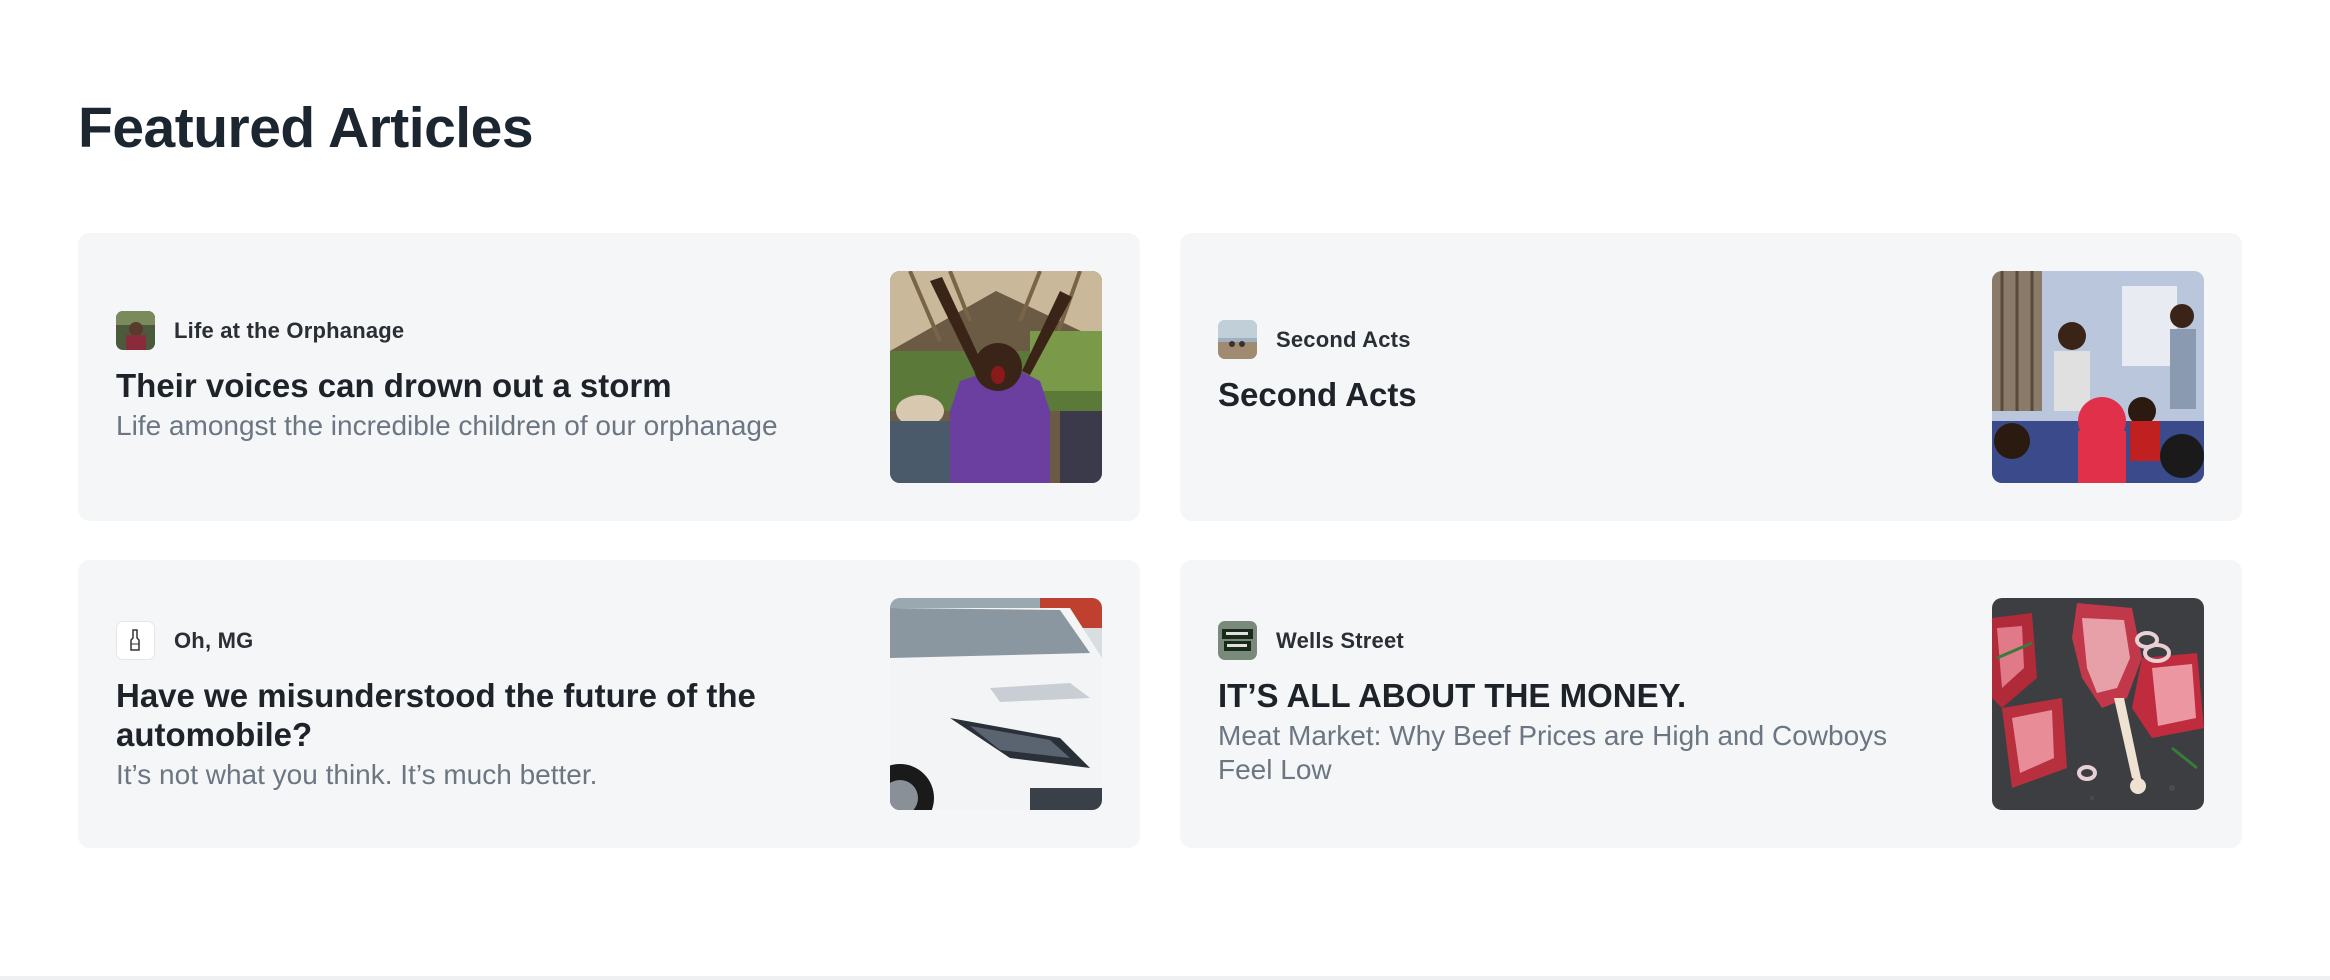 The height and width of the screenshot is (980, 2330). What do you see at coordinates (476, 385) in the screenshot?
I see `article-title: Their voices can drown out a storm` at bounding box center [476, 385].